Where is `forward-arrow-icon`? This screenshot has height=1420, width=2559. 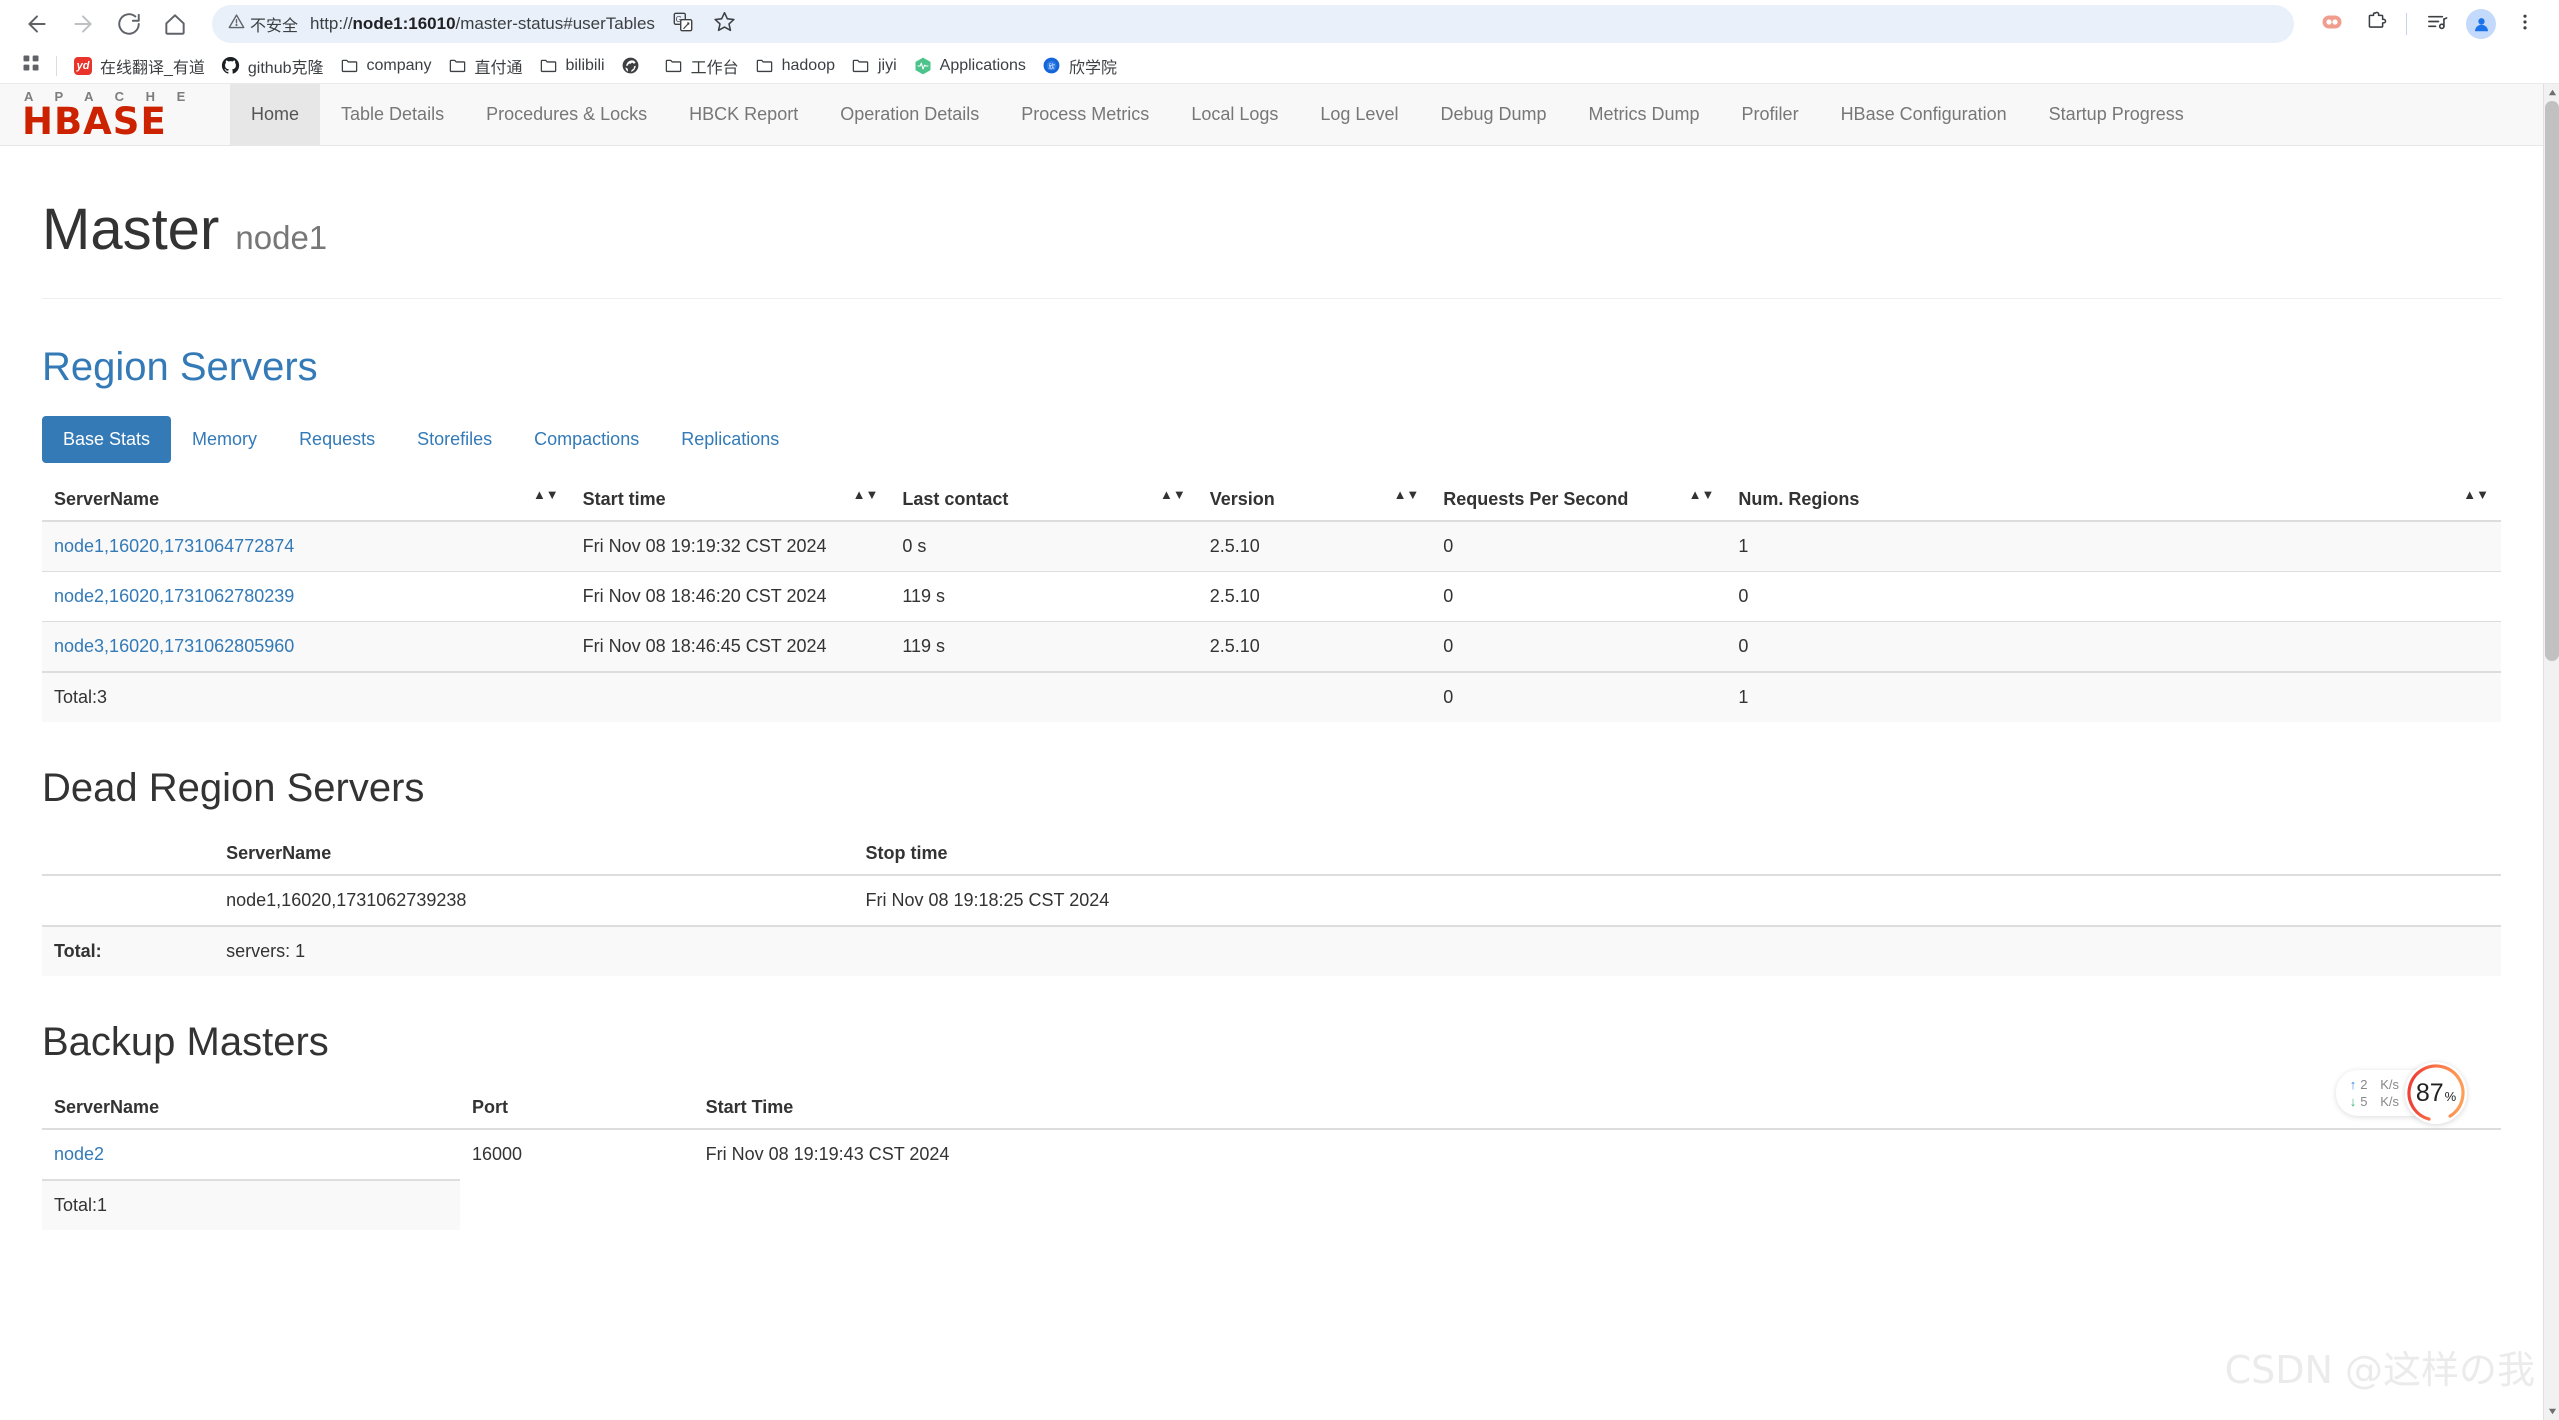
forward-arrow-icon is located at coordinates (83, 24).